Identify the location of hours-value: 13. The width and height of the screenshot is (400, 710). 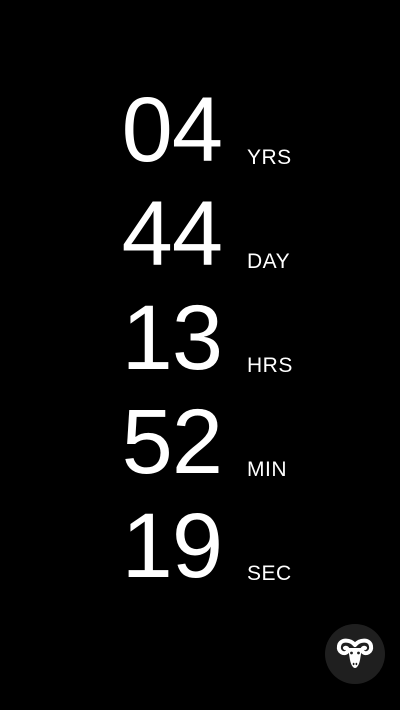
(172, 338).